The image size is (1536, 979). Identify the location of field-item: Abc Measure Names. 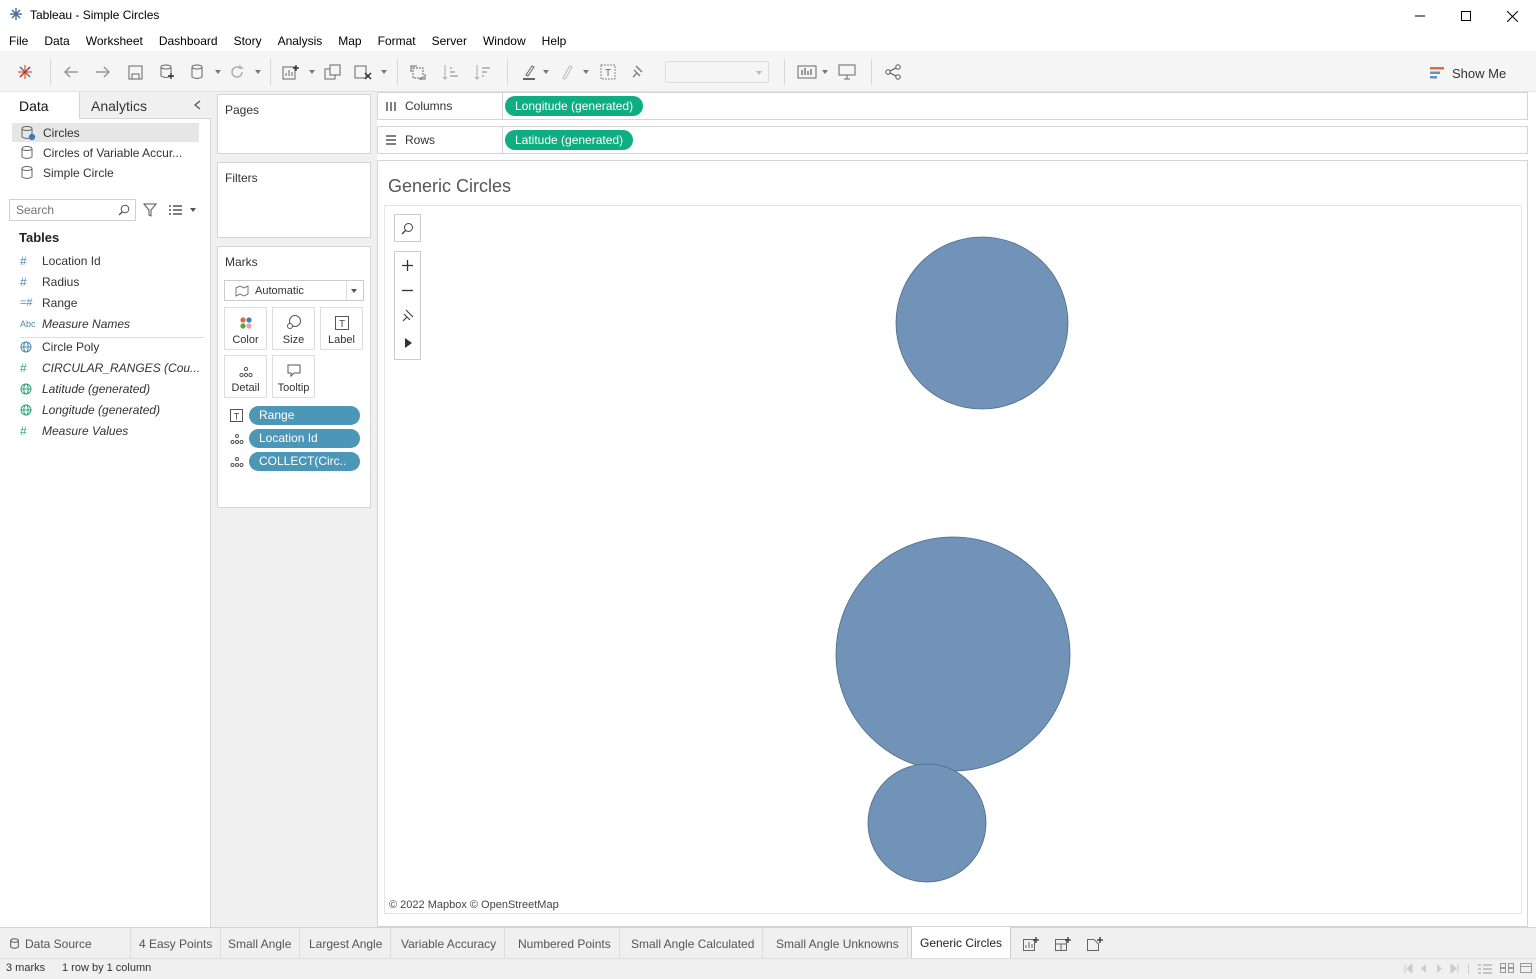
(112, 324).